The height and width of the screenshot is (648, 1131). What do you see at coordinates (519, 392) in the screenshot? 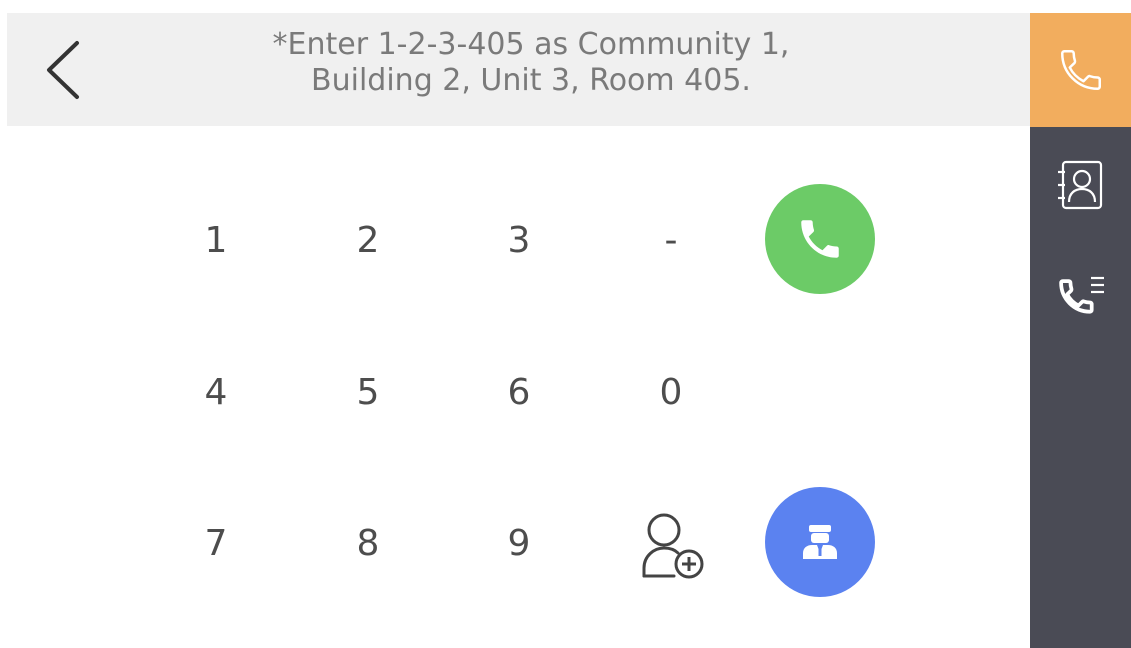
I see `key-6: 6` at bounding box center [519, 392].